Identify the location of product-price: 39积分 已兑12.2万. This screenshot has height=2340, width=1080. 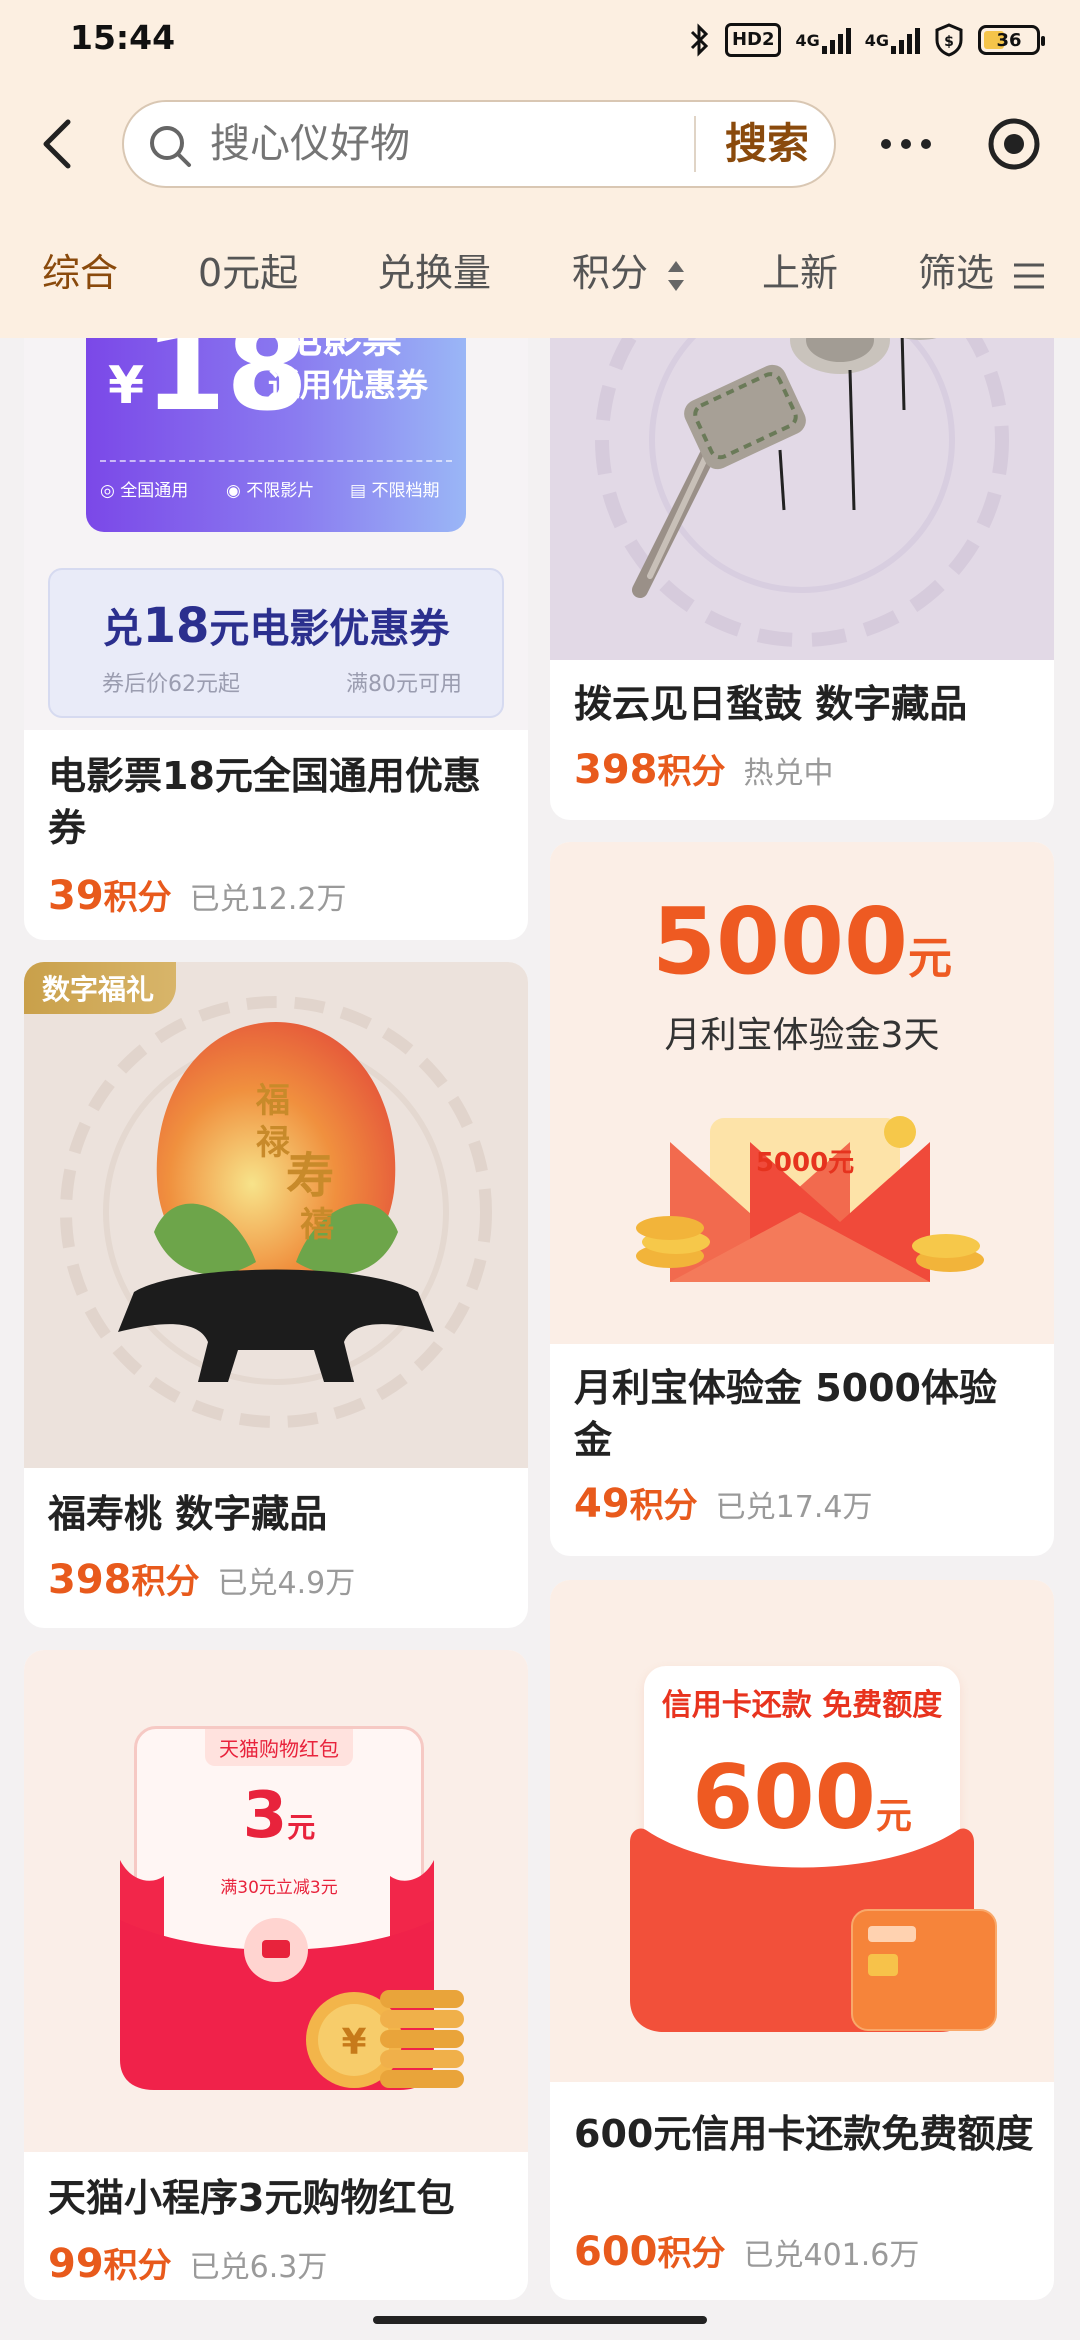
(197, 896).